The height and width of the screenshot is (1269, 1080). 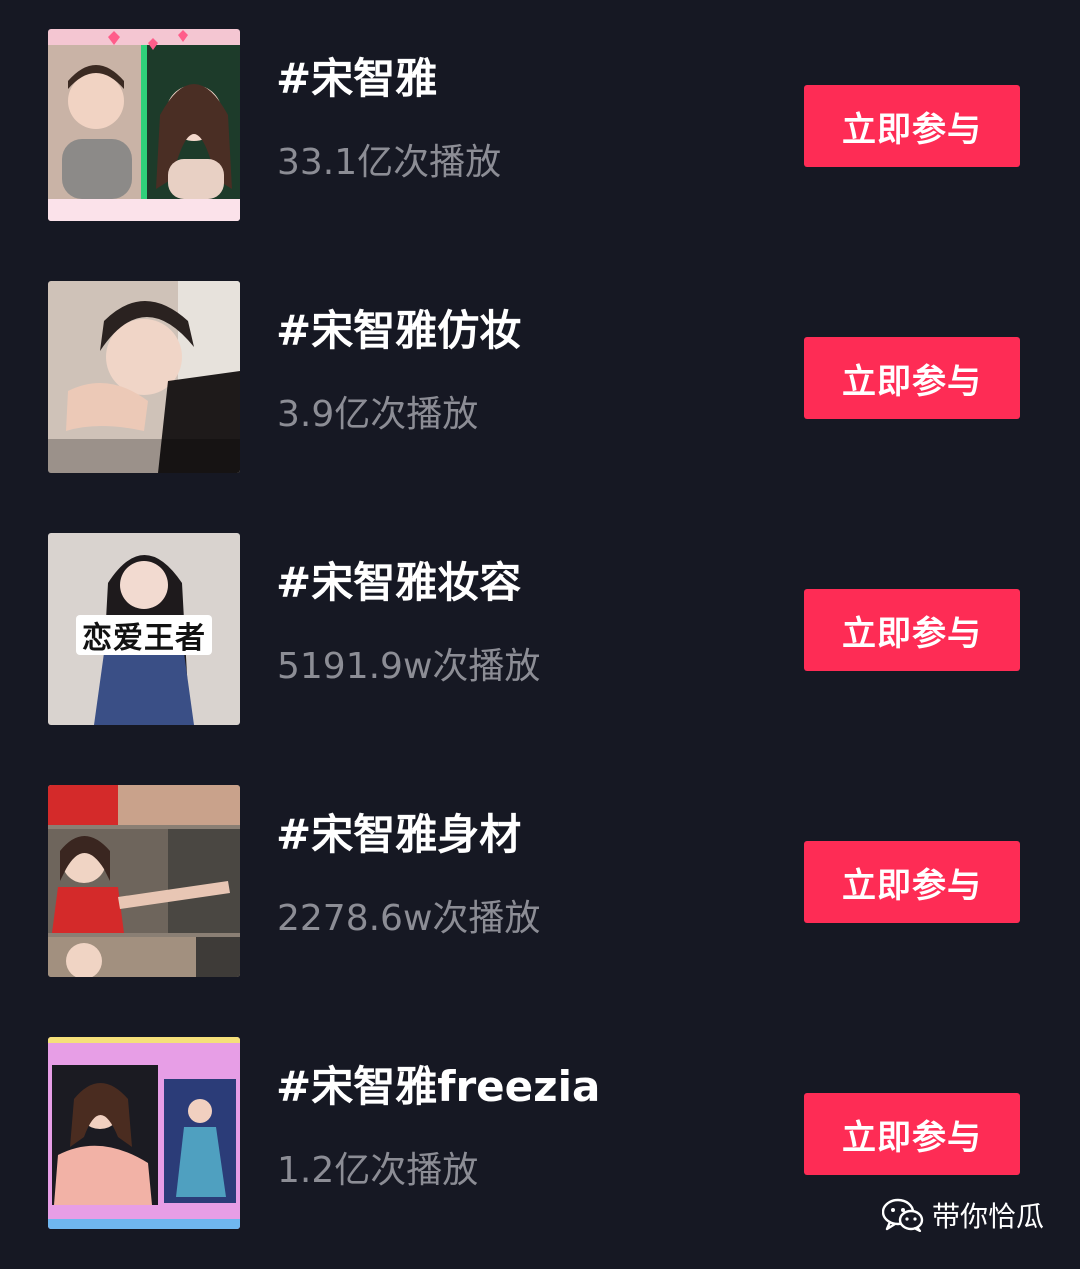 I want to click on view-count: 1.2亿次播放, so click(x=378, y=1170).